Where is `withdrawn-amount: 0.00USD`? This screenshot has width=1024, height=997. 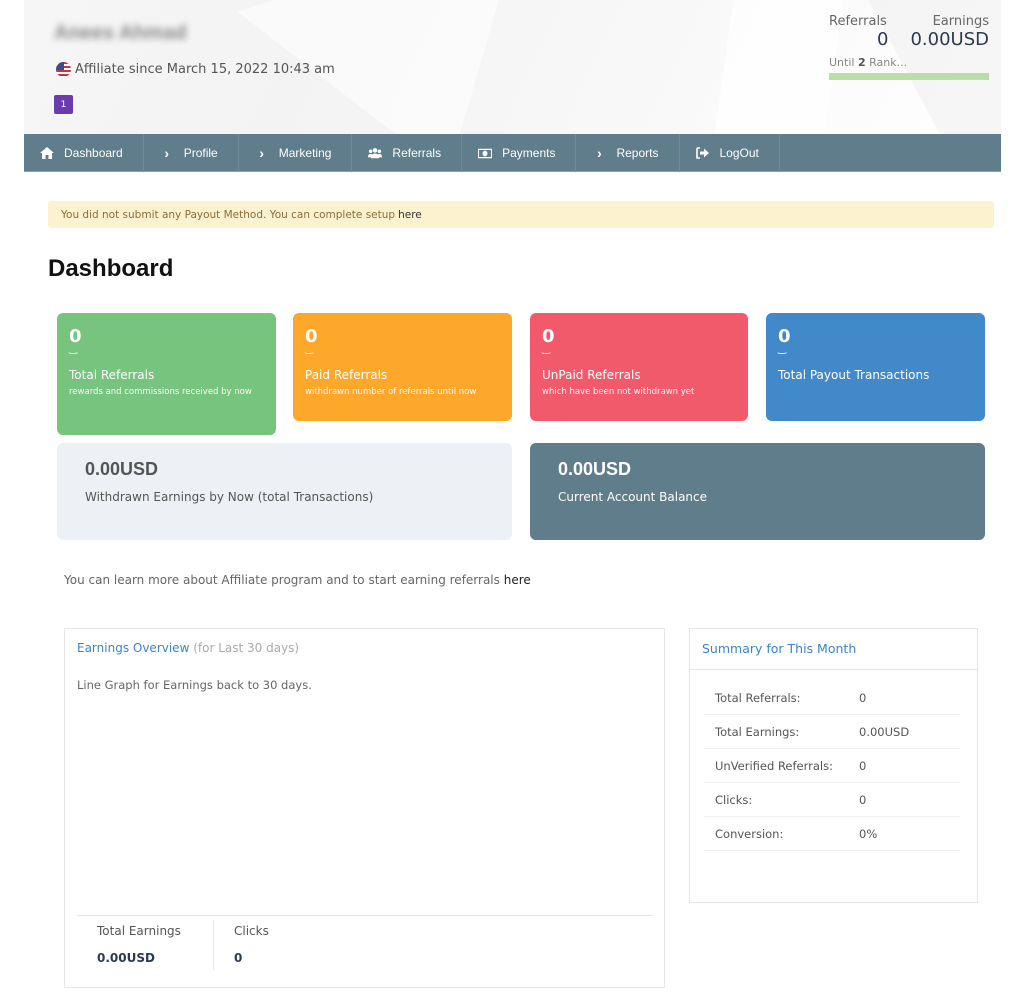 withdrawn-amount: 0.00USD is located at coordinates (122, 469).